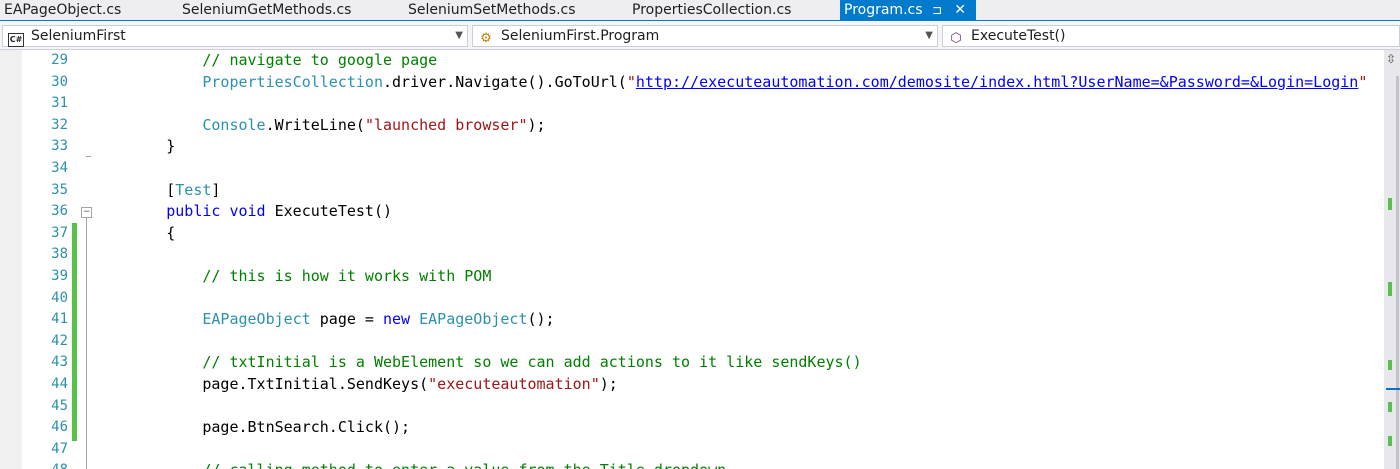  I want to click on code-line: // this is how it works with POM, so click(292, 277).